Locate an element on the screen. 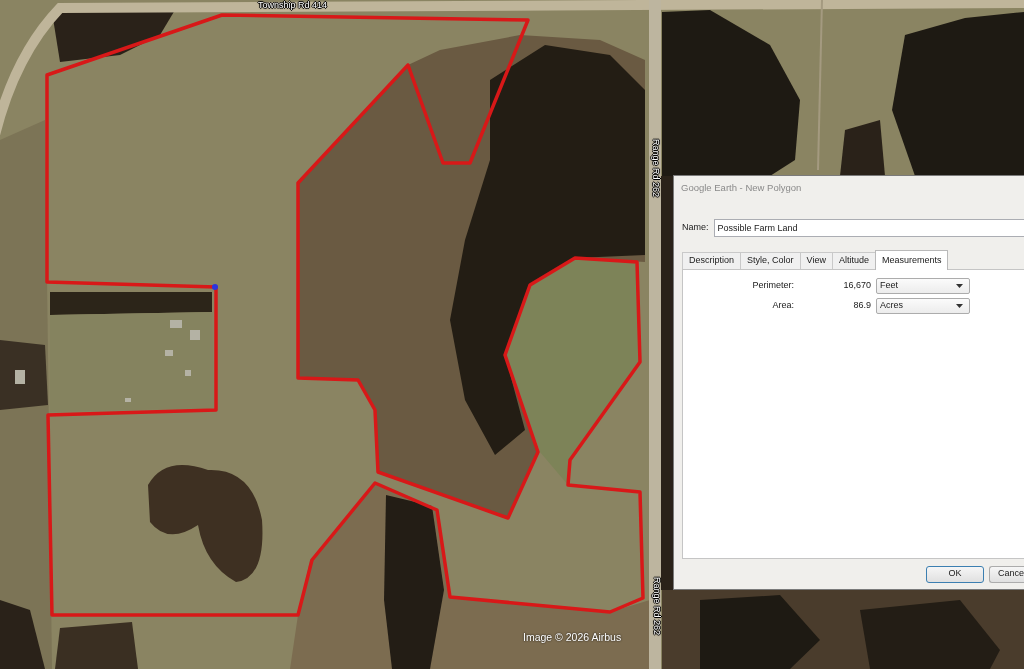  dialog-button: Cance is located at coordinates (1006, 574).